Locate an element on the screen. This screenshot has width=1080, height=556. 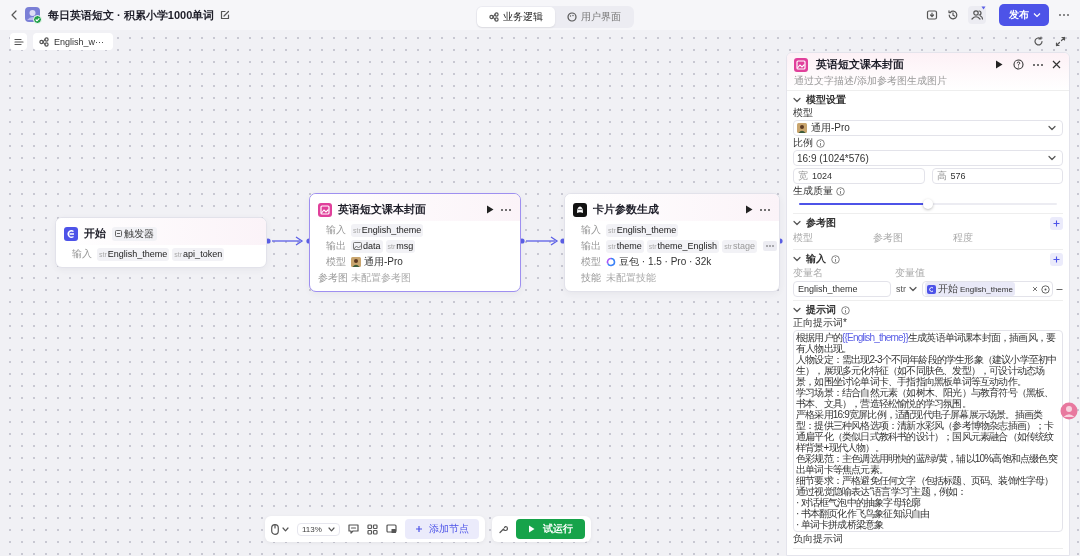
target-icon is located at coordinates (1045, 289).